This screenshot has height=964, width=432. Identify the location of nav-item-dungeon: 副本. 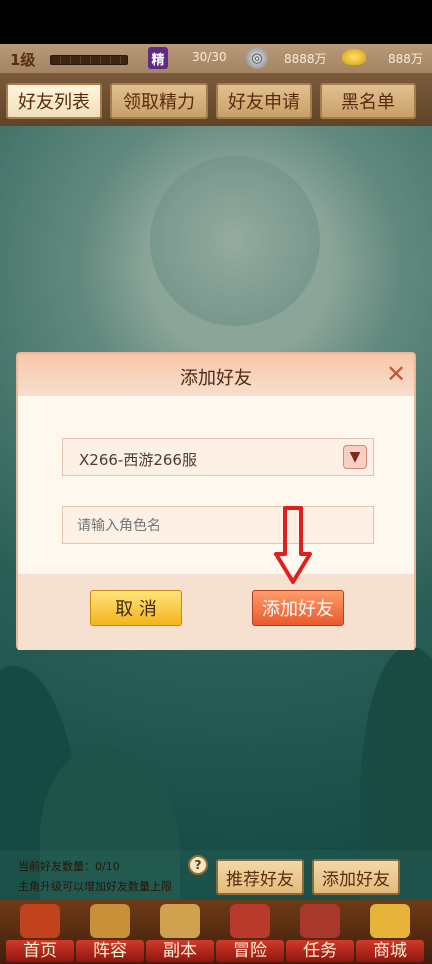
(180, 933).